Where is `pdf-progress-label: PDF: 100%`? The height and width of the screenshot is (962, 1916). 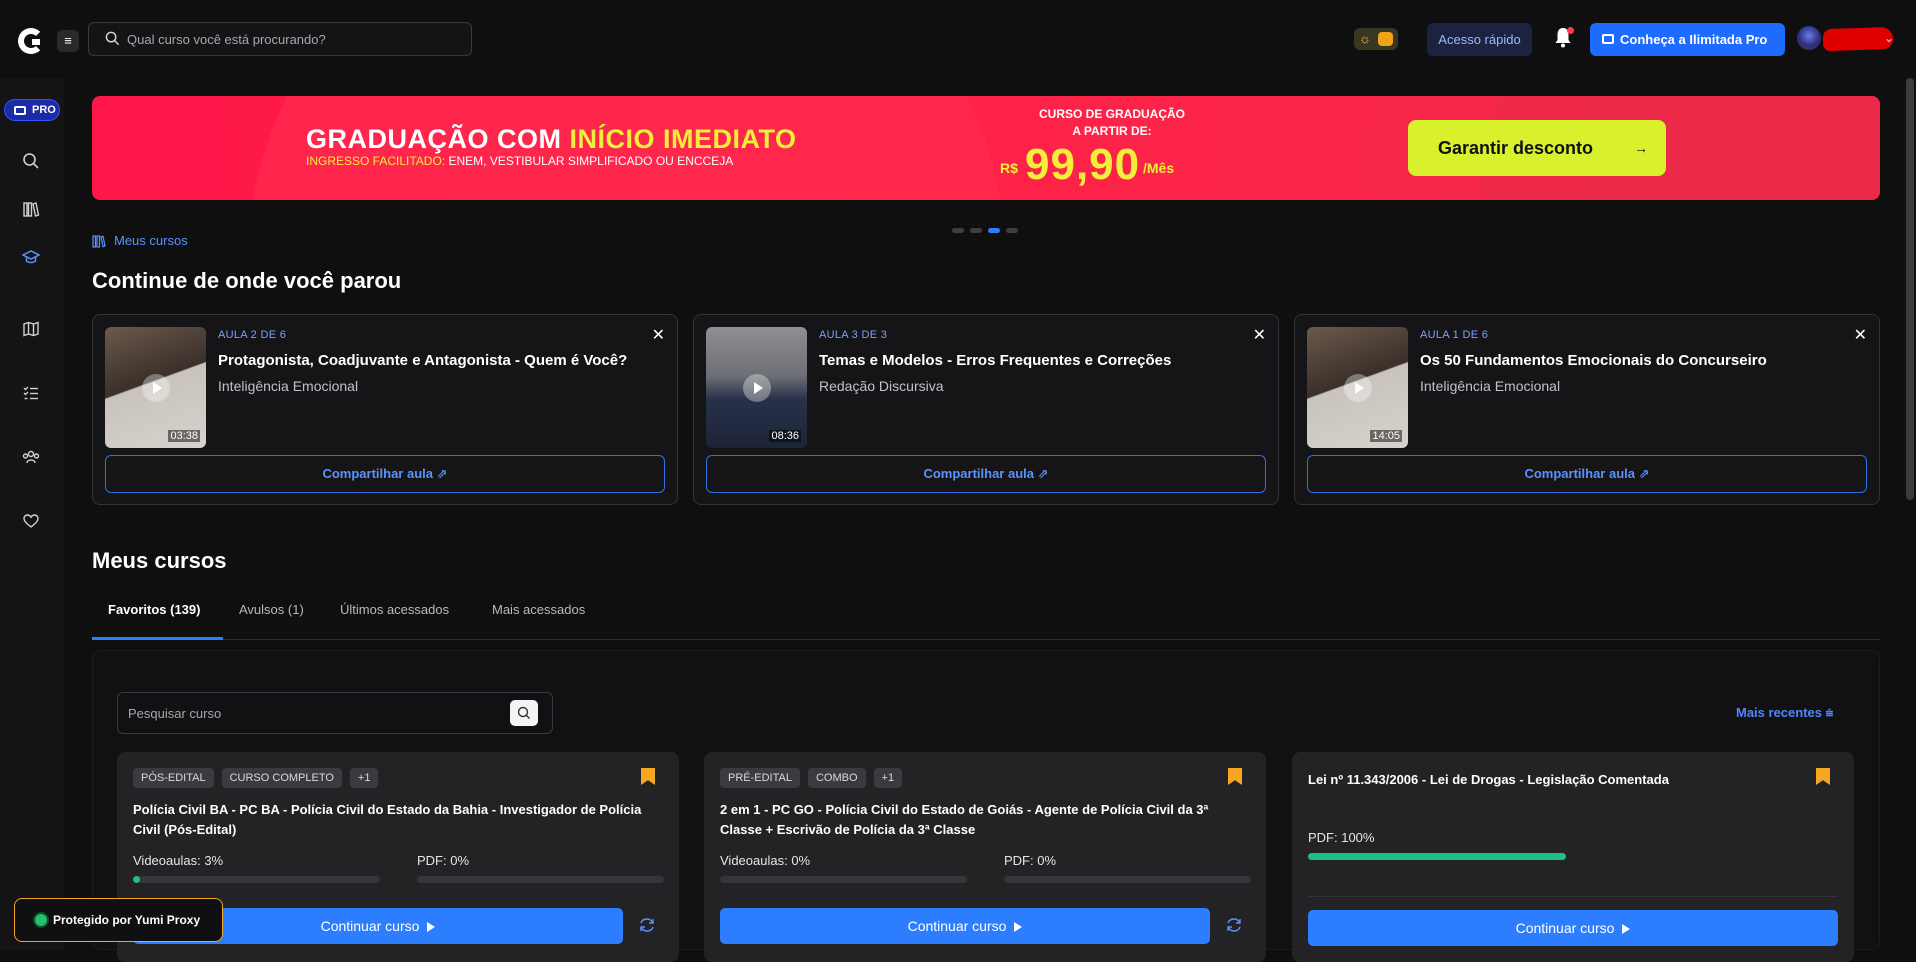 pdf-progress-label: PDF: 100% is located at coordinates (1341, 837).